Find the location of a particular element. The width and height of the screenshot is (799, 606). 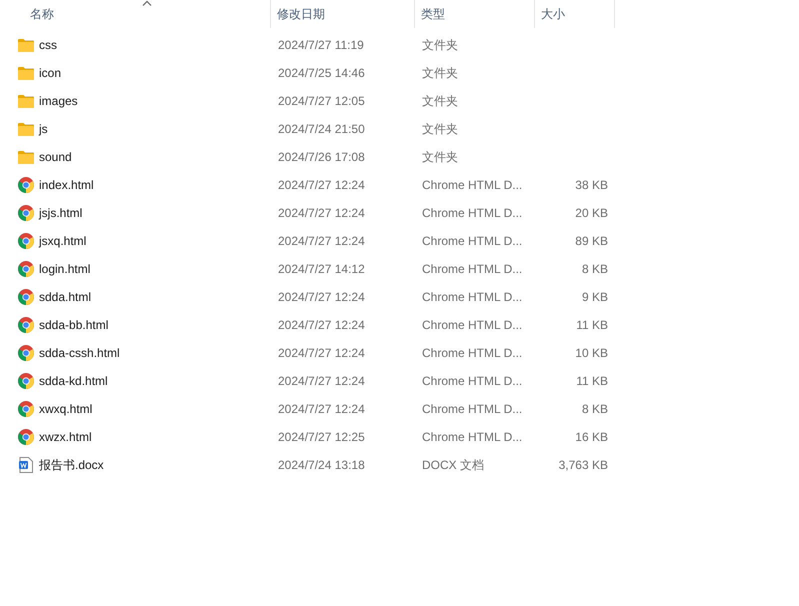

column-header: 大小 is located at coordinates (575, 14).